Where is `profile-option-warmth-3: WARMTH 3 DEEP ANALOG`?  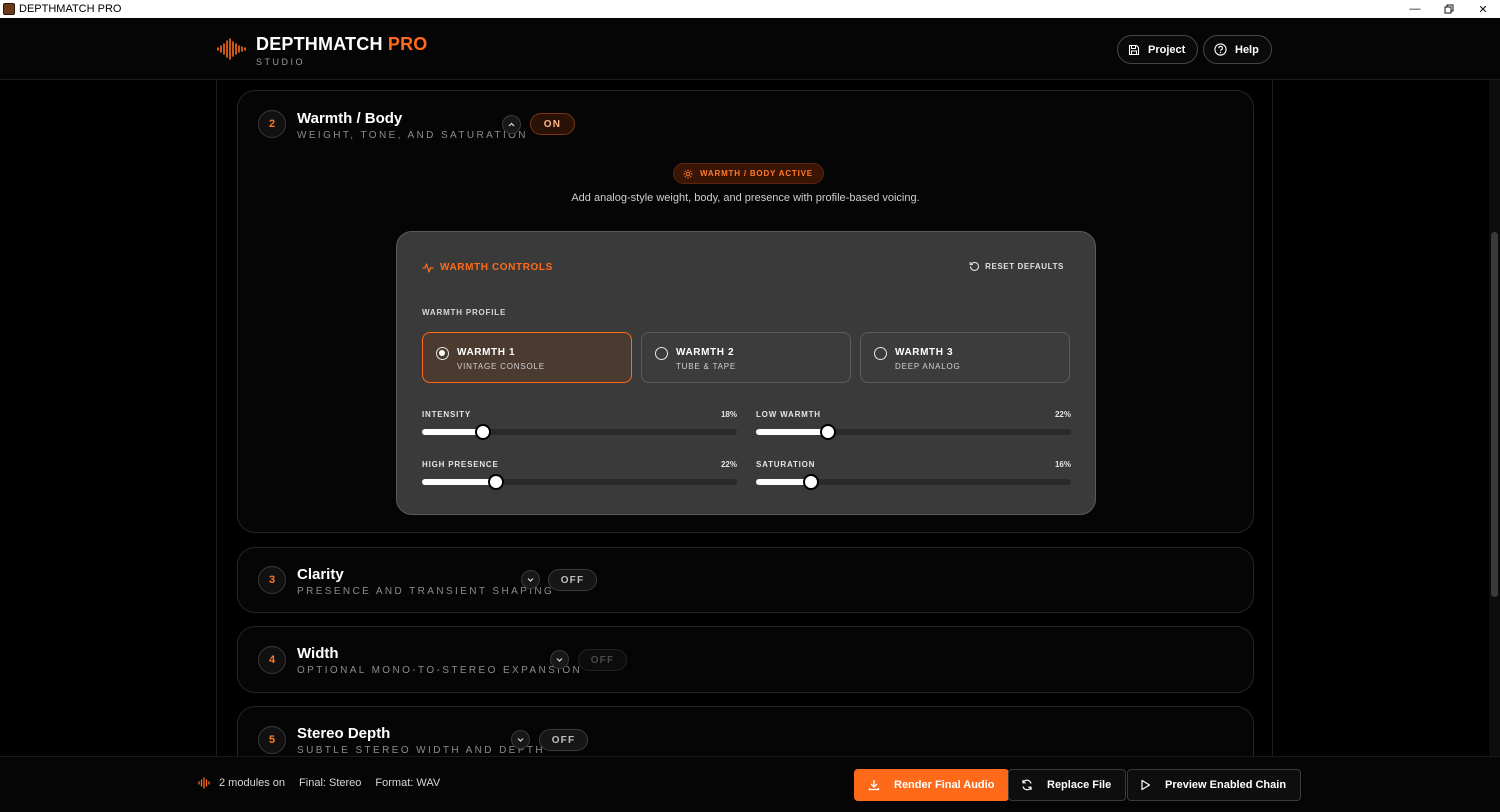
profile-option-warmth-3: WARMTH 3 DEEP ANALOG is located at coordinates (965, 357).